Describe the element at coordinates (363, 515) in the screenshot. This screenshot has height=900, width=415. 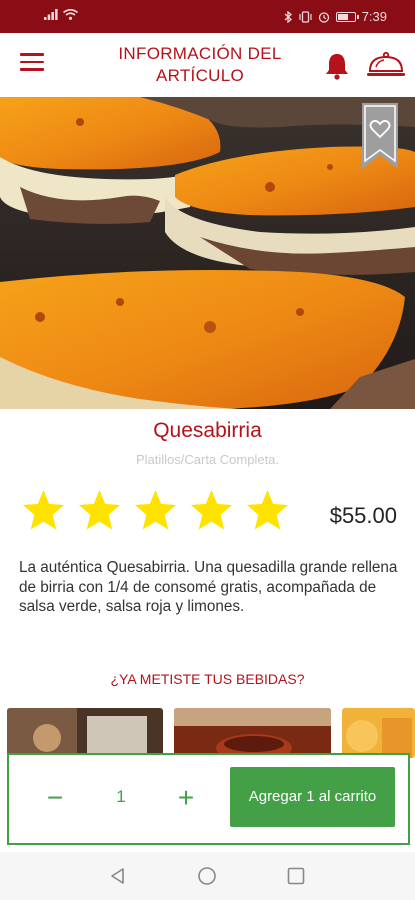
I see `product-price: $55.00` at that location.